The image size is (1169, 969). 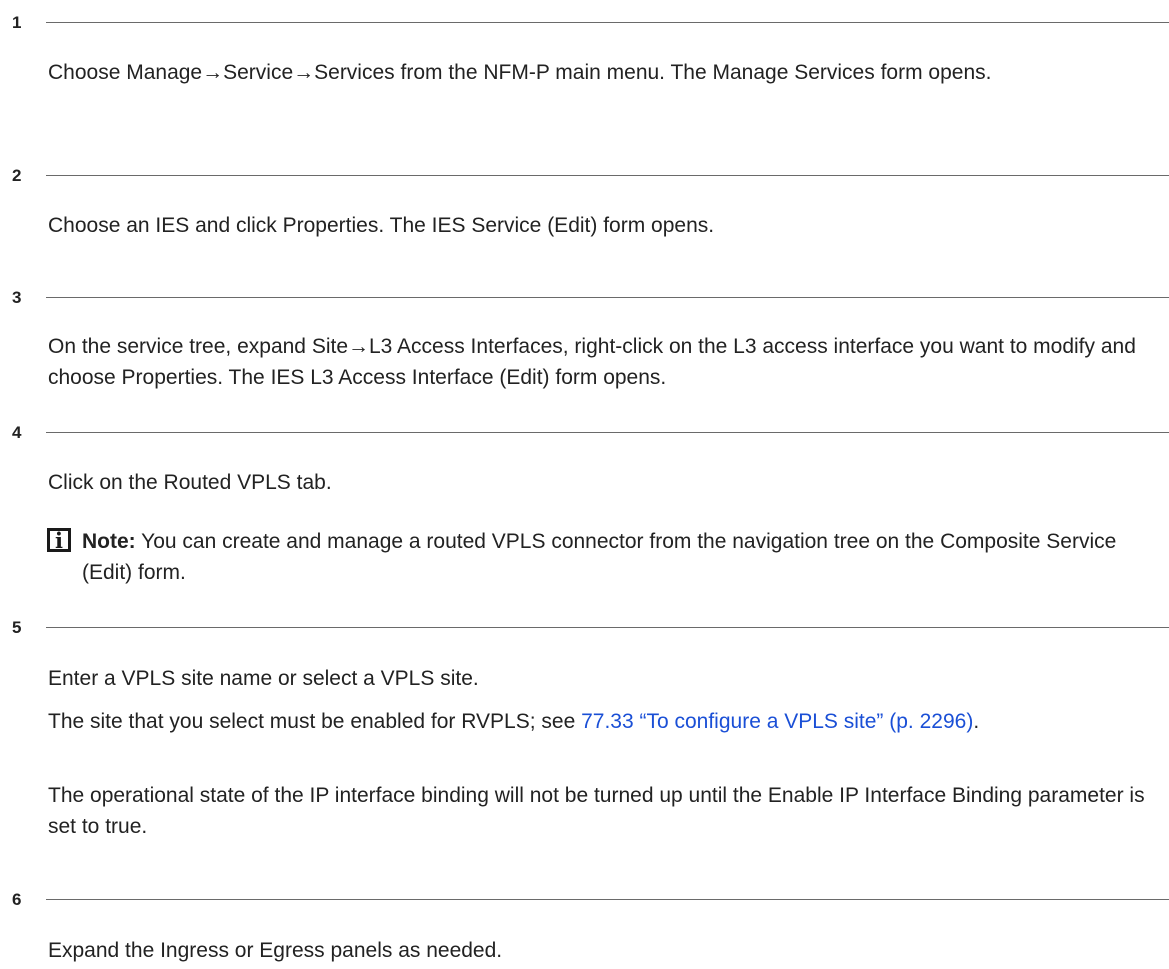 What do you see at coordinates (976, 721) in the screenshot?
I see `crossref-suffix: .` at bounding box center [976, 721].